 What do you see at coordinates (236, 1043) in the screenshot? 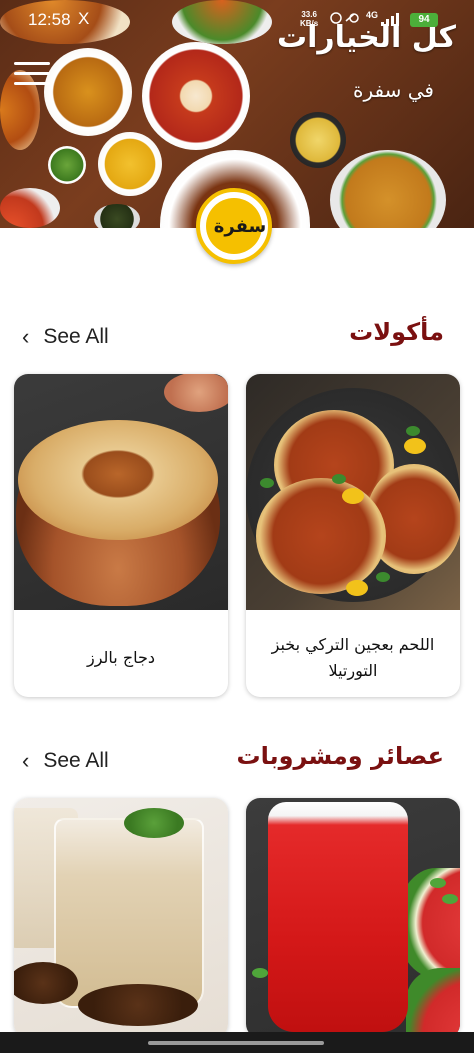
I see `home-indicator` at bounding box center [236, 1043].